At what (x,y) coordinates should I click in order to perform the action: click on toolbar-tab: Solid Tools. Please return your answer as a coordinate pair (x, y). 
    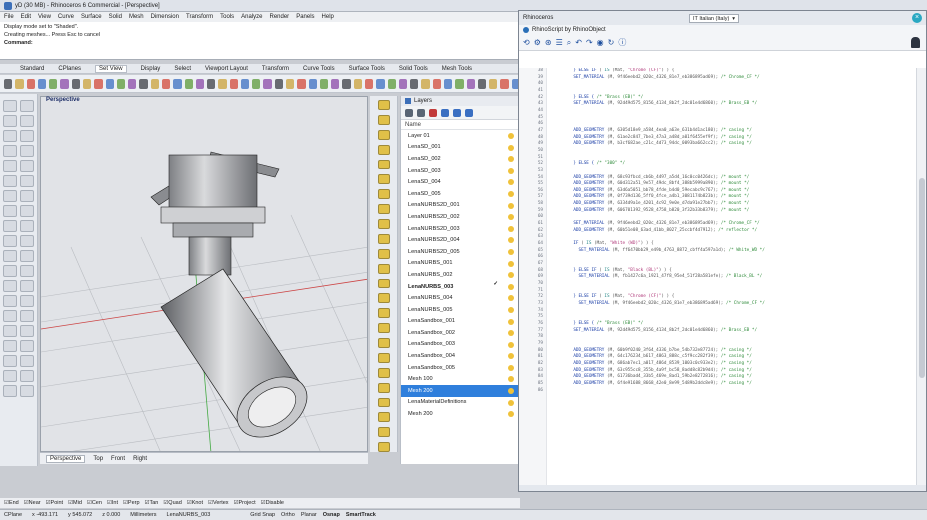
    Looking at the image, I should click on (413, 69).